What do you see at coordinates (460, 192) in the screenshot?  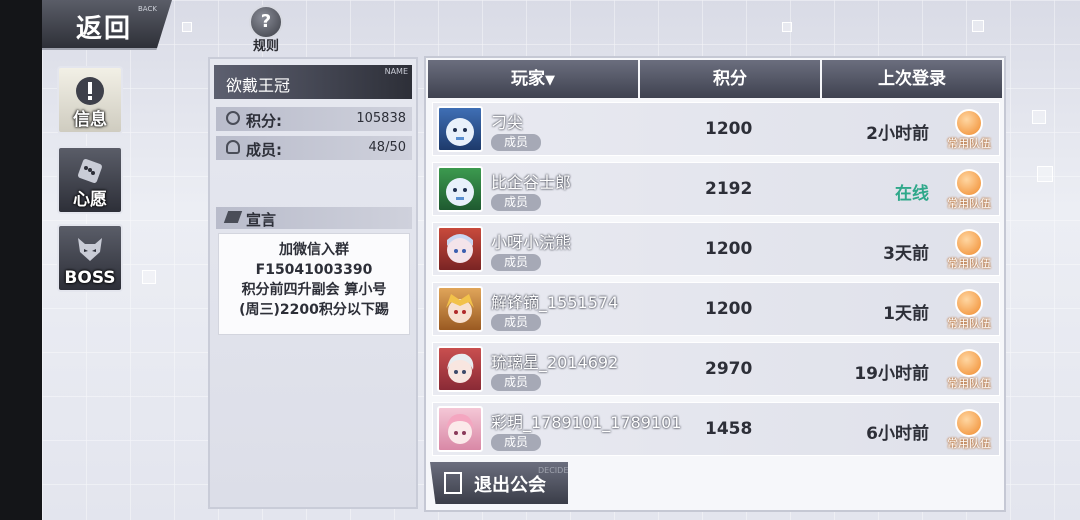 I see `yeti-icon` at bounding box center [460, 192].